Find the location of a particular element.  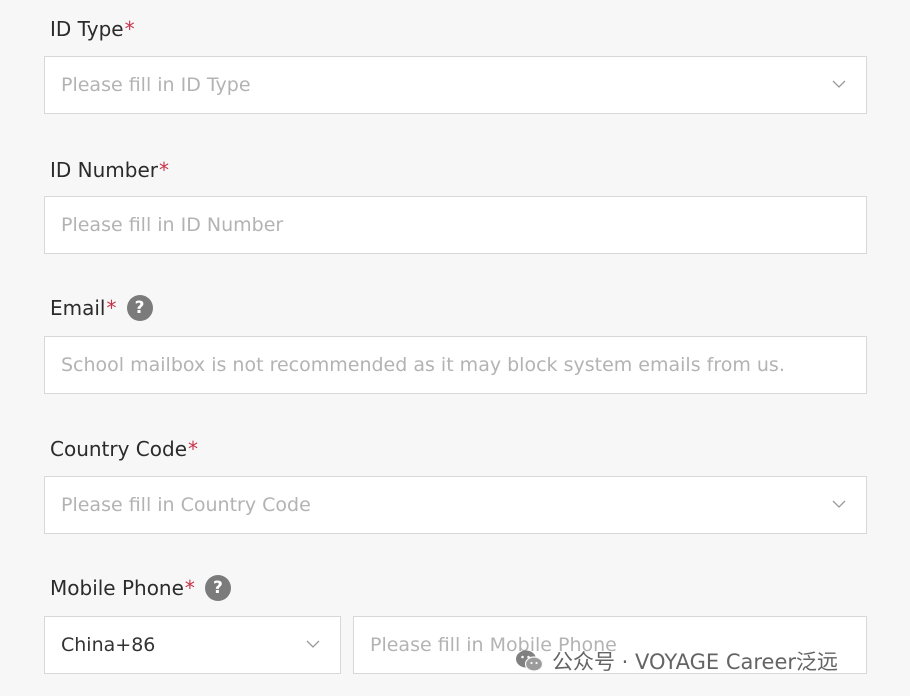

id-type-placeholder: Please fill in ID Type is located at coordinates (156, 85).